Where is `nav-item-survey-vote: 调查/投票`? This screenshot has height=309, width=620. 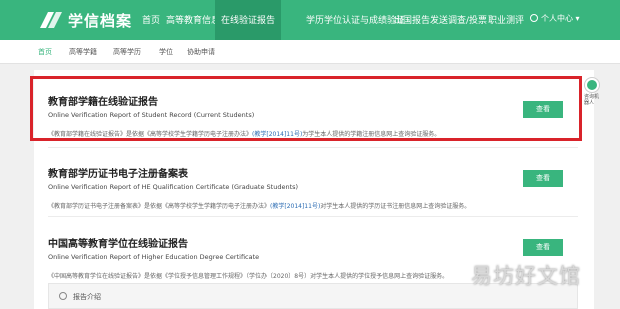
nav-item-survey-vote: 调查/投票 is located at coordinates (467, 19).